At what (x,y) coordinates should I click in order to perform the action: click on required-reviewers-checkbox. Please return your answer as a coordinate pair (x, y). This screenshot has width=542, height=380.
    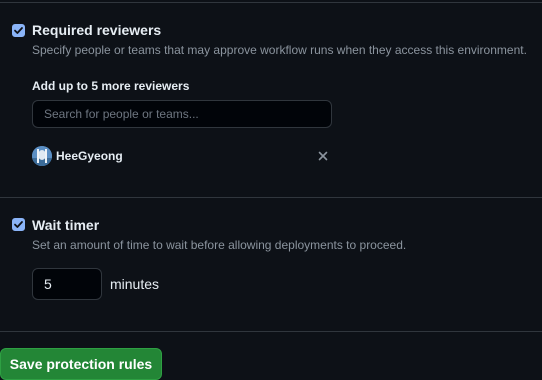
    Looking at the image, I should click on (18, 30).